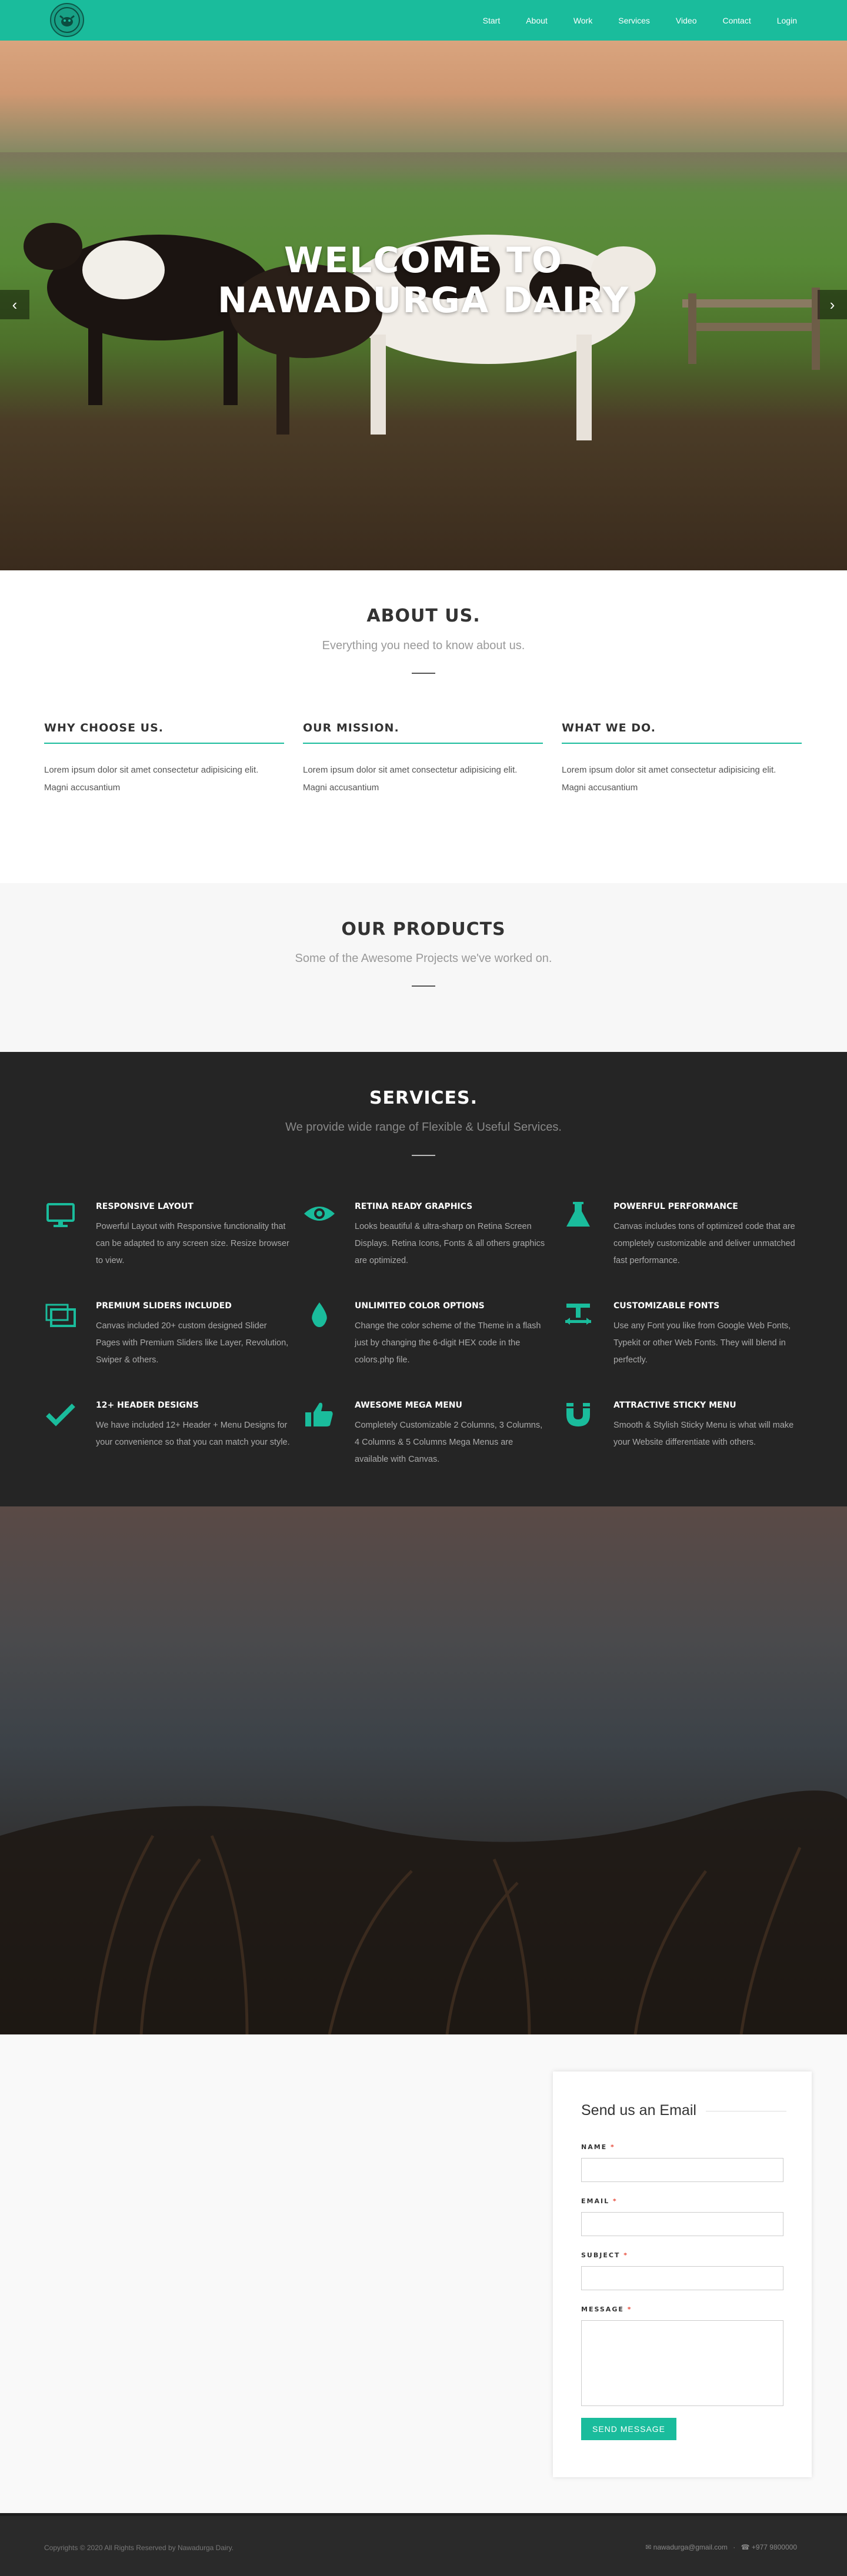 This screenshot has width=847, height=2576. I want to click on text-size-icon, so click(578, 1314).